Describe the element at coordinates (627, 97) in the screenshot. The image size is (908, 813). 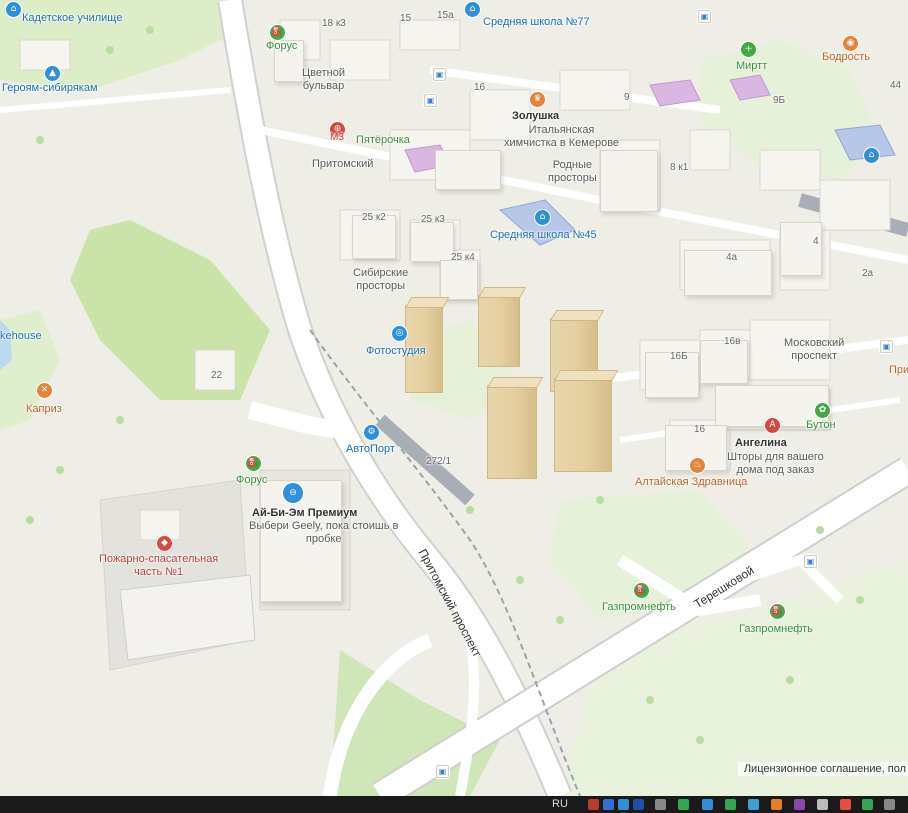
I see `label-house: 9` at that location.